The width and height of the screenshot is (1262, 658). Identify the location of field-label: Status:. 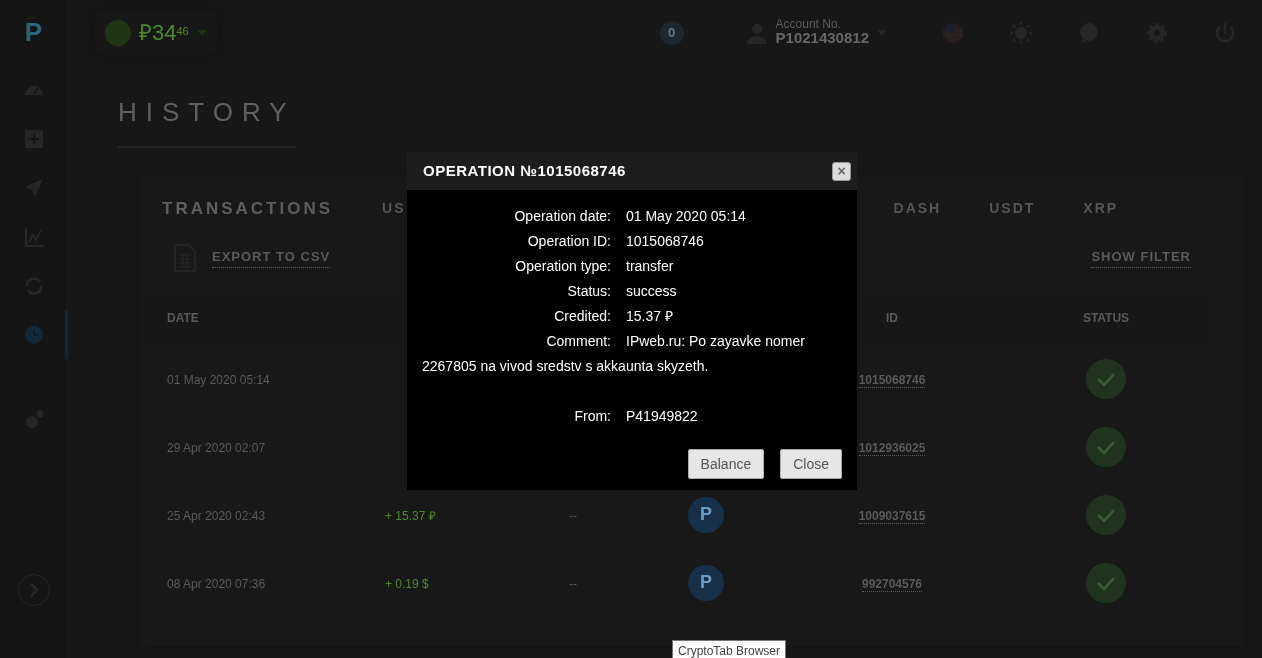
(588, 291).